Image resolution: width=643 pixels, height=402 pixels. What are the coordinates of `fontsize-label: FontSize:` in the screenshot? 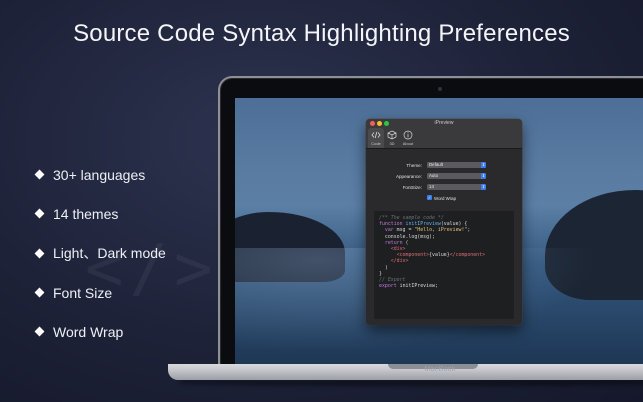 It's located at (412, 187).